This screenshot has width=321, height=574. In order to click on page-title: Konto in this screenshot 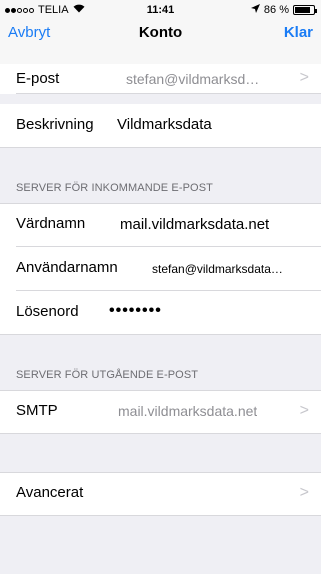, I will do `click(160, 32)`.